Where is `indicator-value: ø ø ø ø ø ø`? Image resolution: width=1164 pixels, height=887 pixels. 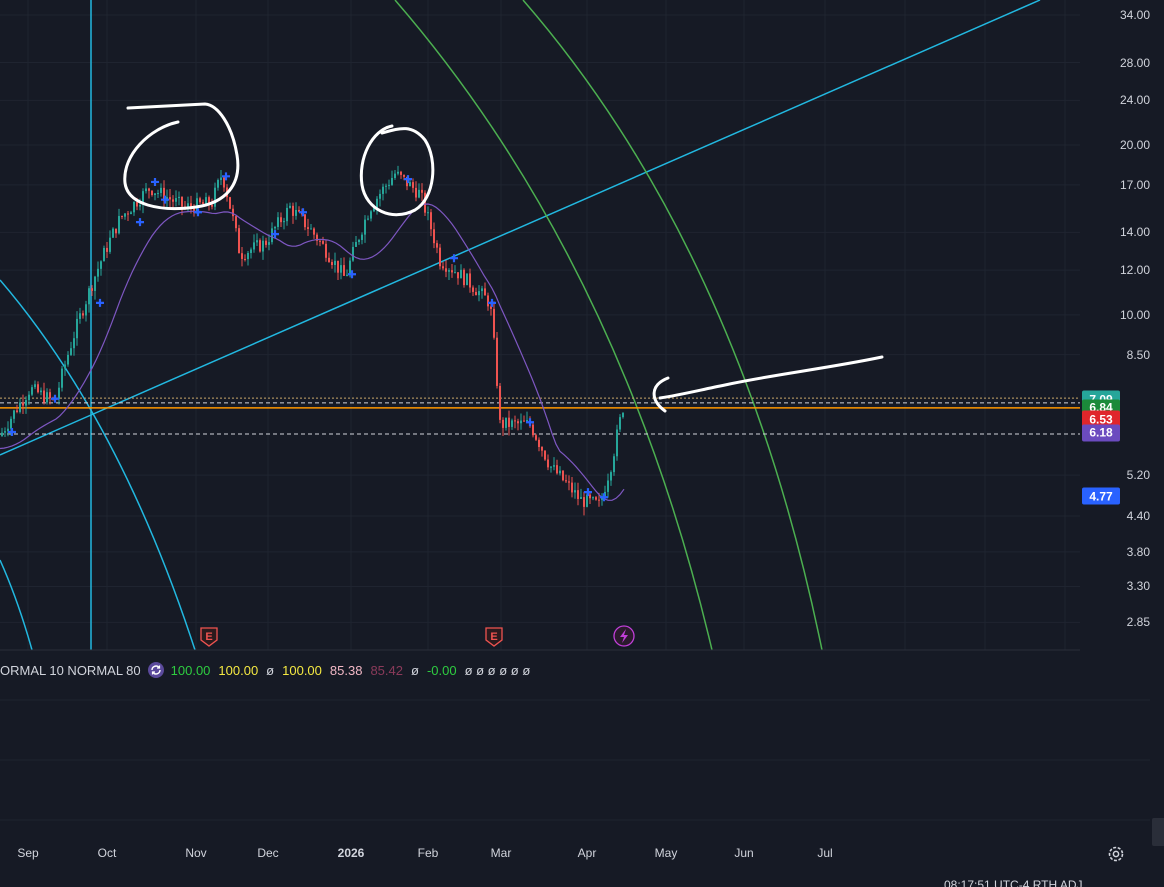 indicator-value: ø ø ø ø ø ø is located at coordinates (497, 670).